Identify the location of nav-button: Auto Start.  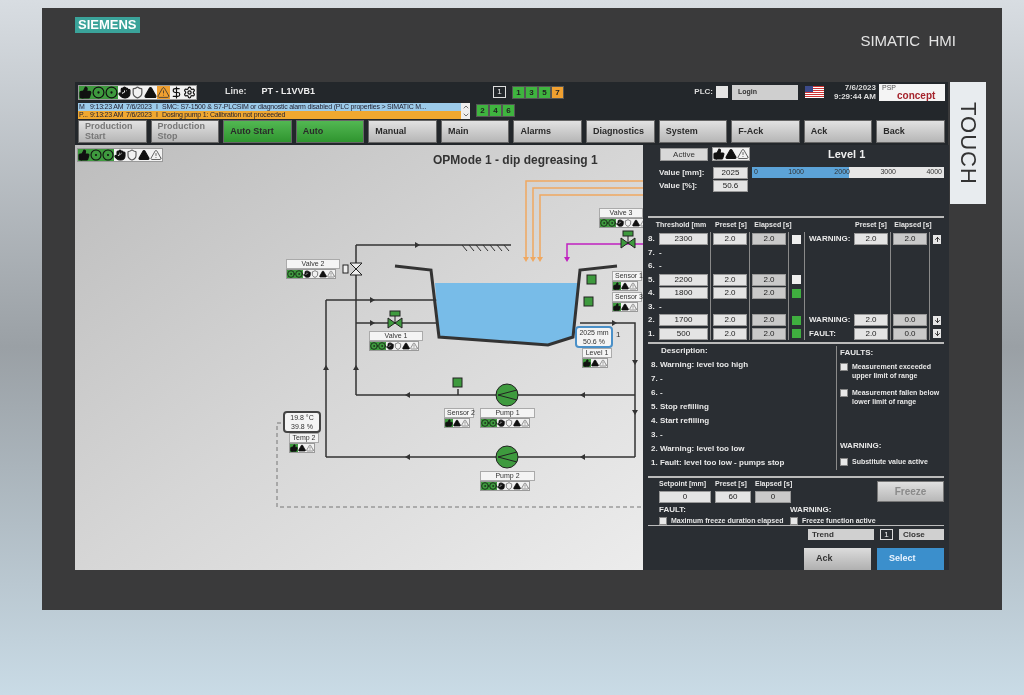
(257, 131).